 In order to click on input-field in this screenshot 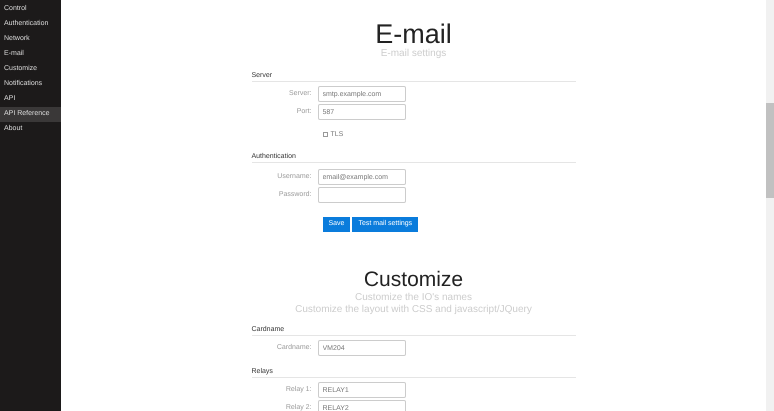, I will do `click(362, 195)`.